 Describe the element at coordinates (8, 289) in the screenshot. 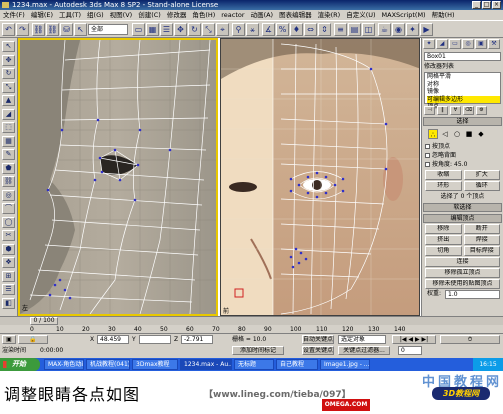

I see `left-tool-icon: ☰` at that location.